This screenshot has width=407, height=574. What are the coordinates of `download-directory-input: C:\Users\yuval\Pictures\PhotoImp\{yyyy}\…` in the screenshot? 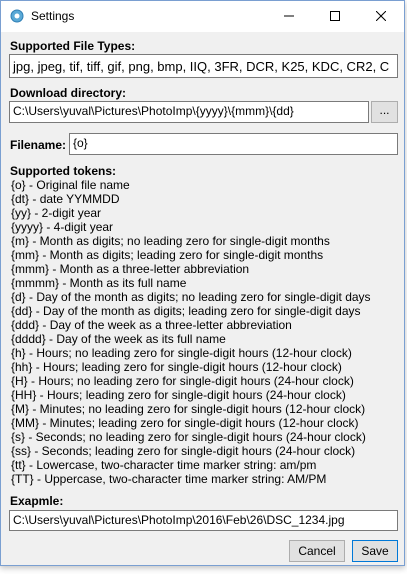 It's located at (189, 112).